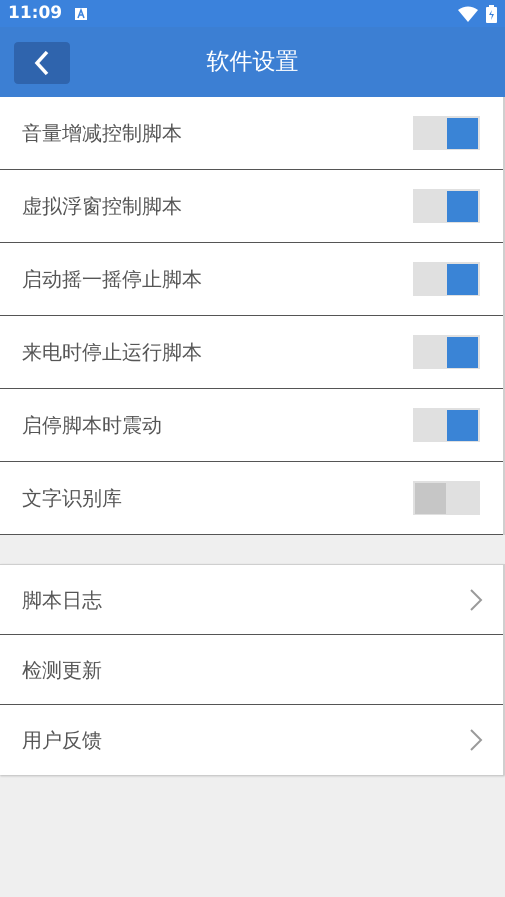 This screenshot has width=505, height=897. Describe the element at coordinates (468, 14) in the screenshot. I see `wifi-icon` at that location.